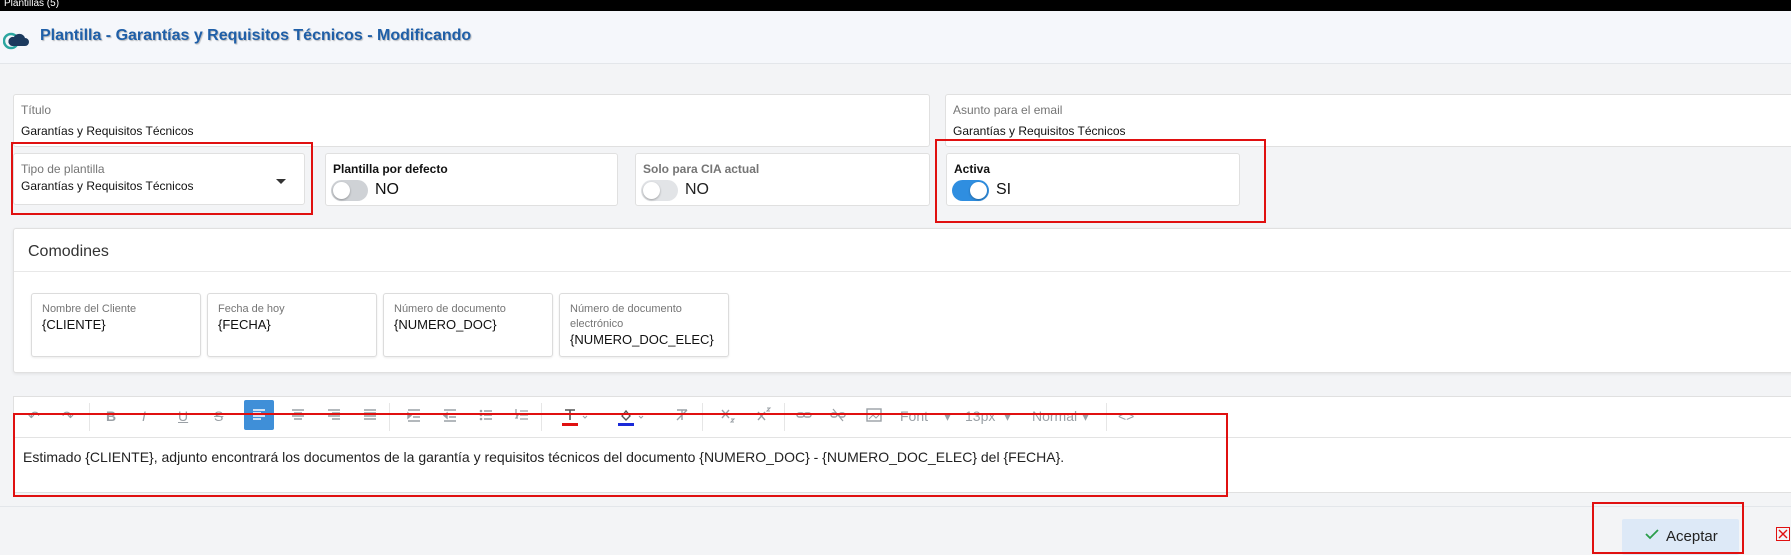 The height and width of the screenshot is (555, 1791). I want to click on titulo-field: Título Garantías y Requisitos Técnicos, so click(471, 120).